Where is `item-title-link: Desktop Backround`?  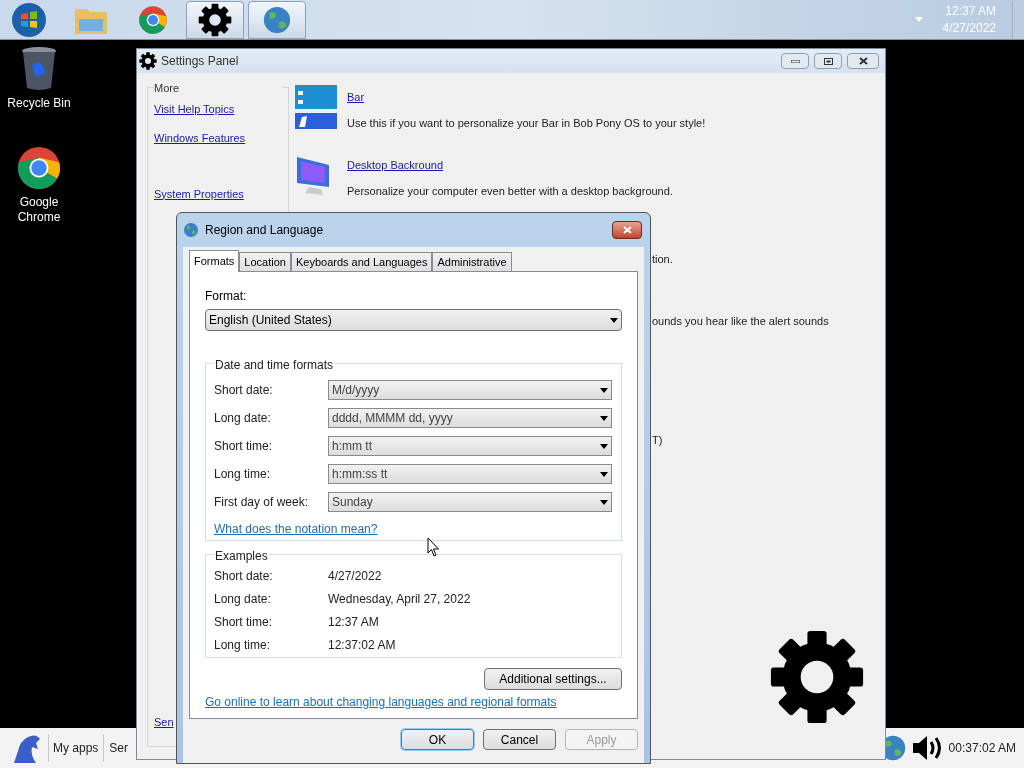 item-title-link: Desktop Backround is located at coordinates (510, 165).